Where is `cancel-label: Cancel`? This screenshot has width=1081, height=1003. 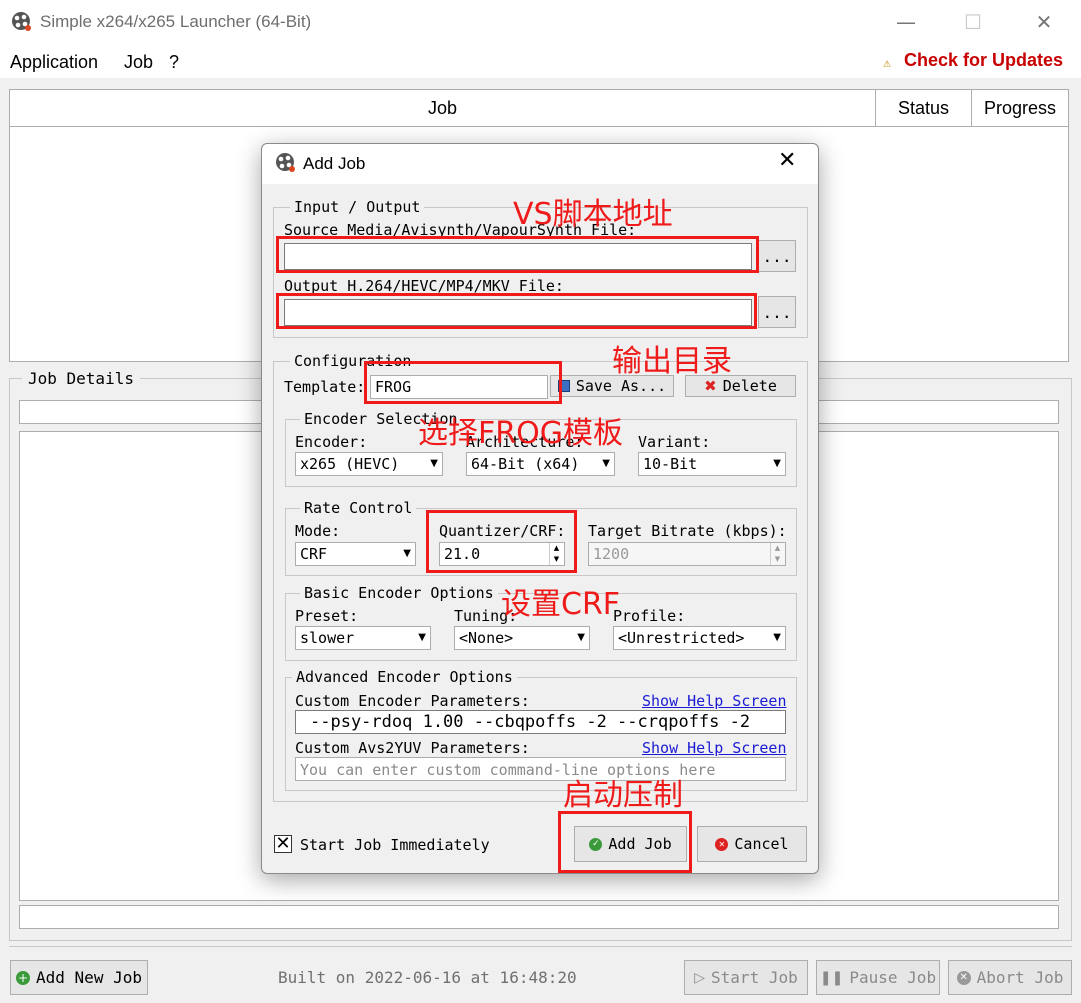 cancel-label: Cancel is located at coordinates (761, 844).